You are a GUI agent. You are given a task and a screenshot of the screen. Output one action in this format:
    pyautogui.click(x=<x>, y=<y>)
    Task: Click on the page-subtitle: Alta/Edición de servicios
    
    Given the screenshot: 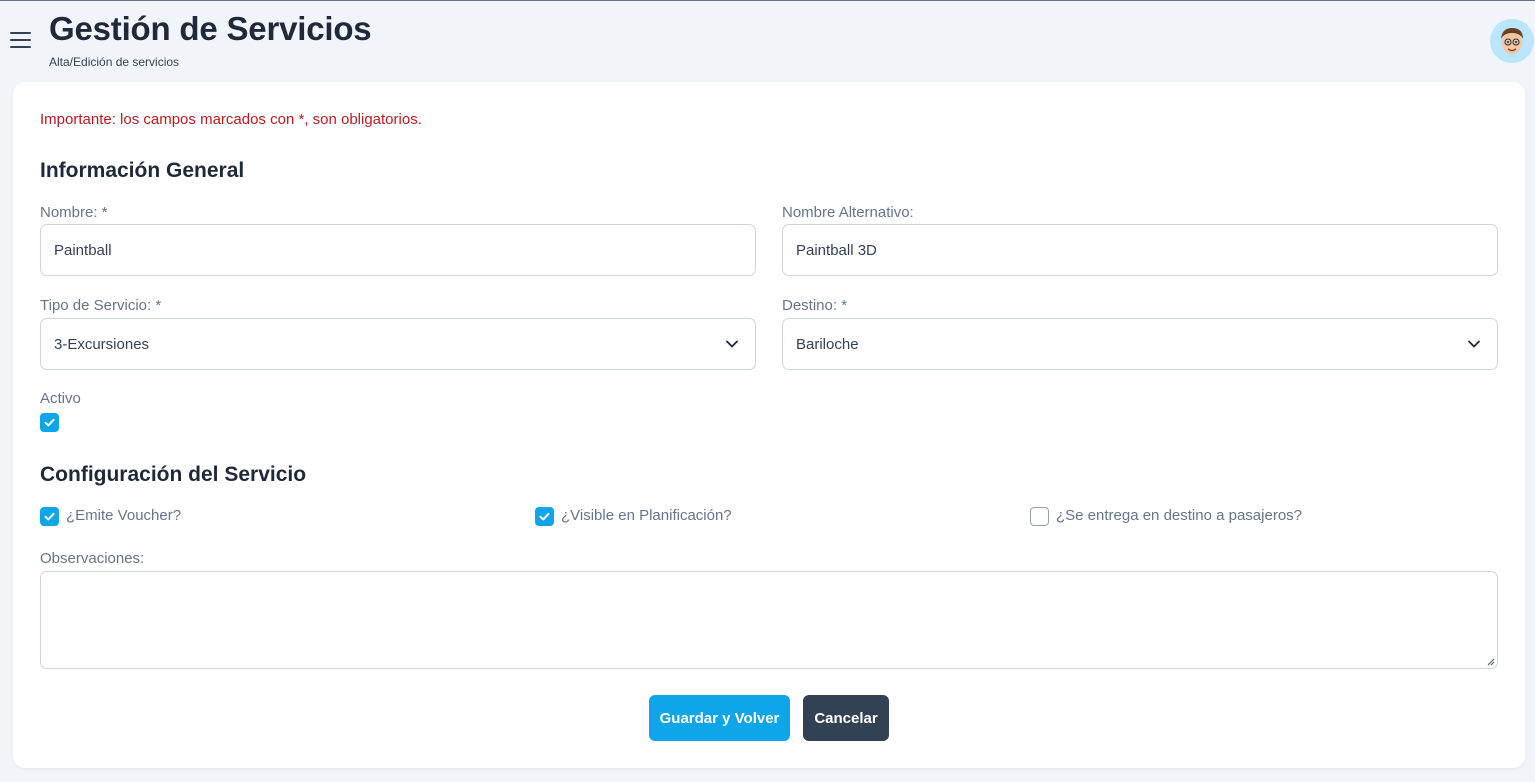 What is the action you would take?
    pyautogui.click(x=114, y=62)
    